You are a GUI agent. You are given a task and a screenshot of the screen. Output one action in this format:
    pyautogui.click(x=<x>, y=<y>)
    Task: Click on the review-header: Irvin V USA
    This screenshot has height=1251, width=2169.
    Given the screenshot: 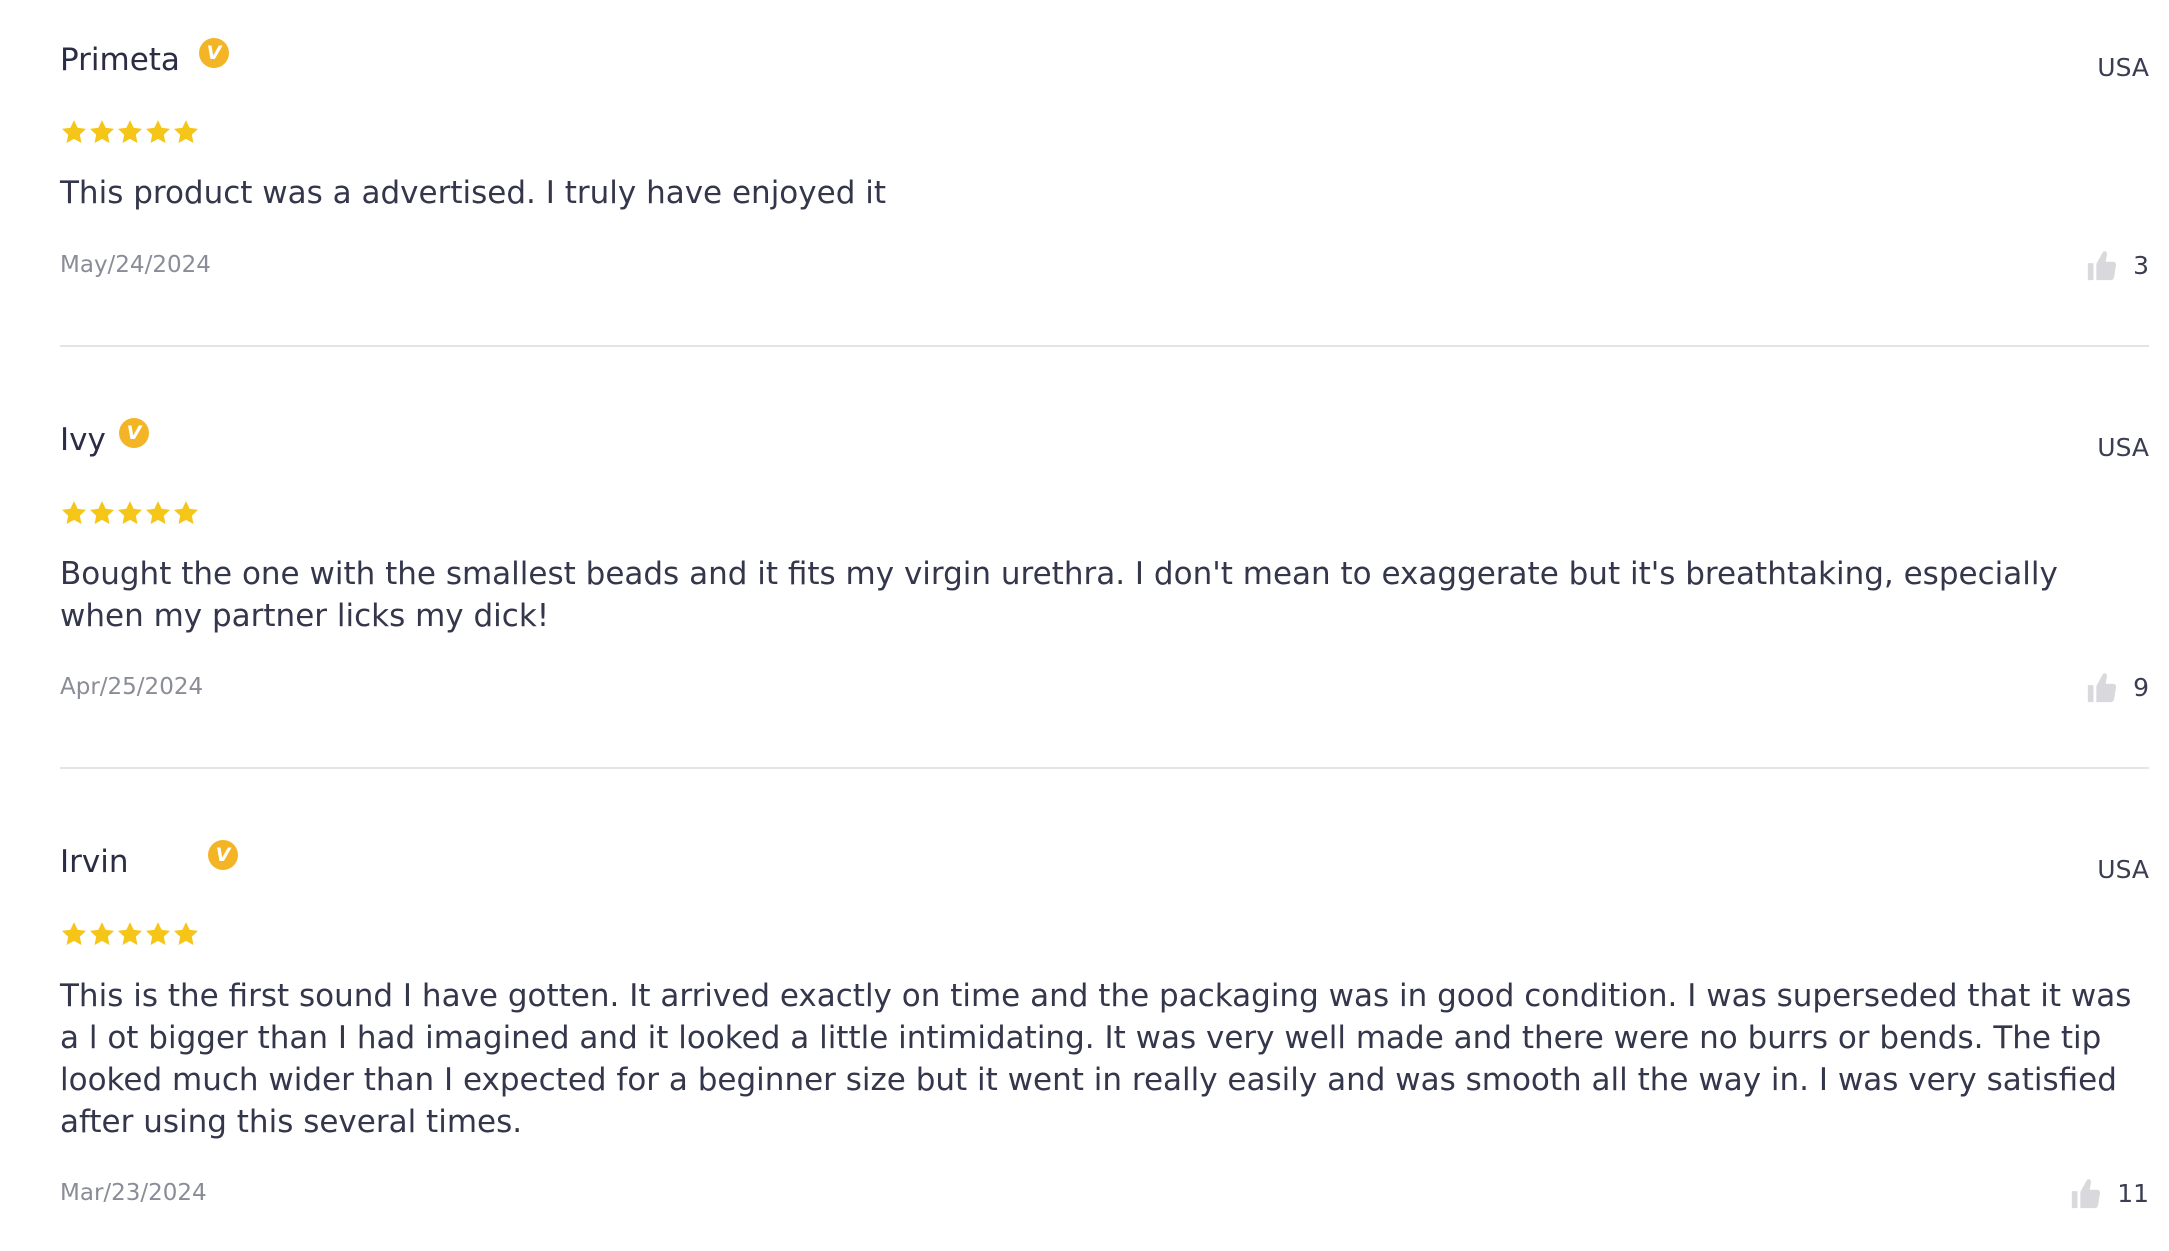 What is the action you would take?
    pyautogui.click(x=1104, y=871)
    